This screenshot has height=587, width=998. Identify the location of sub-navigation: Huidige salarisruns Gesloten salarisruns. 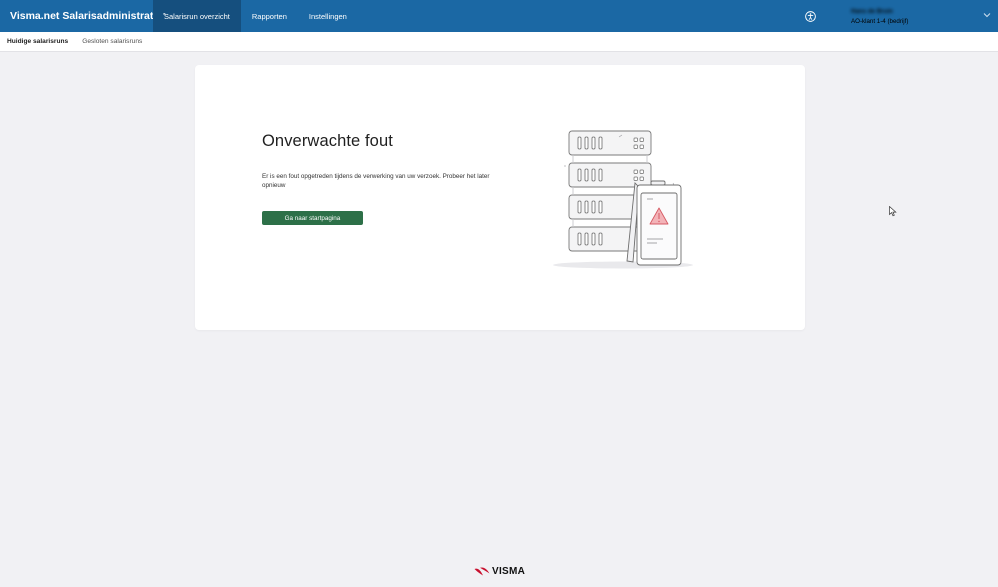
(499, 42).